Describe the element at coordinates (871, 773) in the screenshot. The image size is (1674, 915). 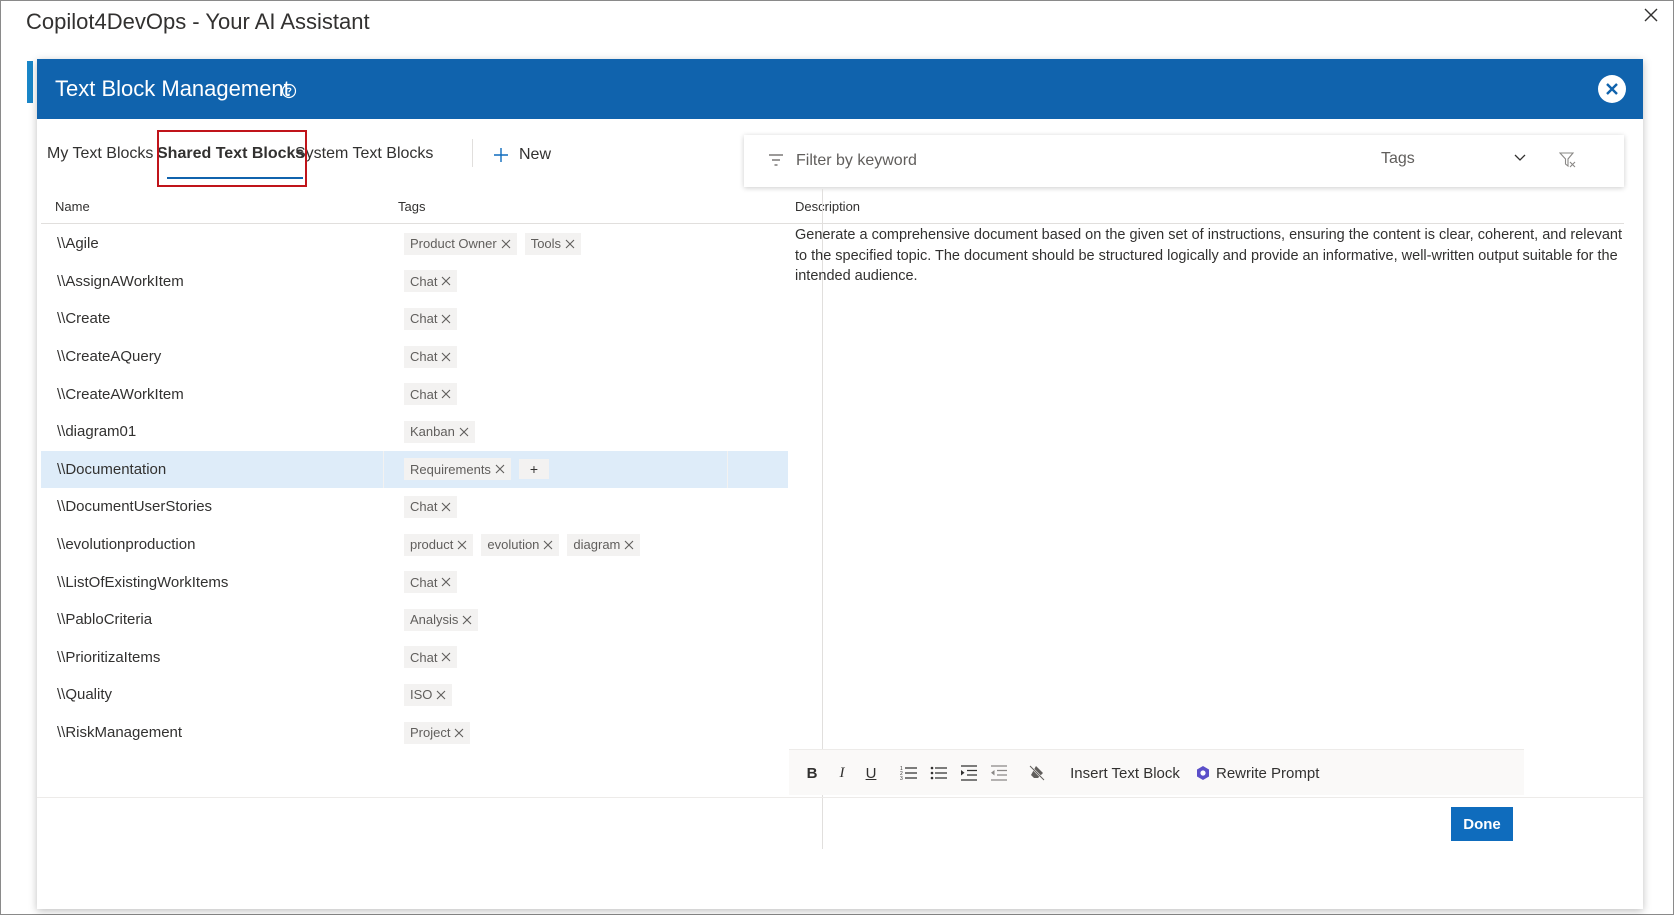
I see `underline-button: U` at that location.